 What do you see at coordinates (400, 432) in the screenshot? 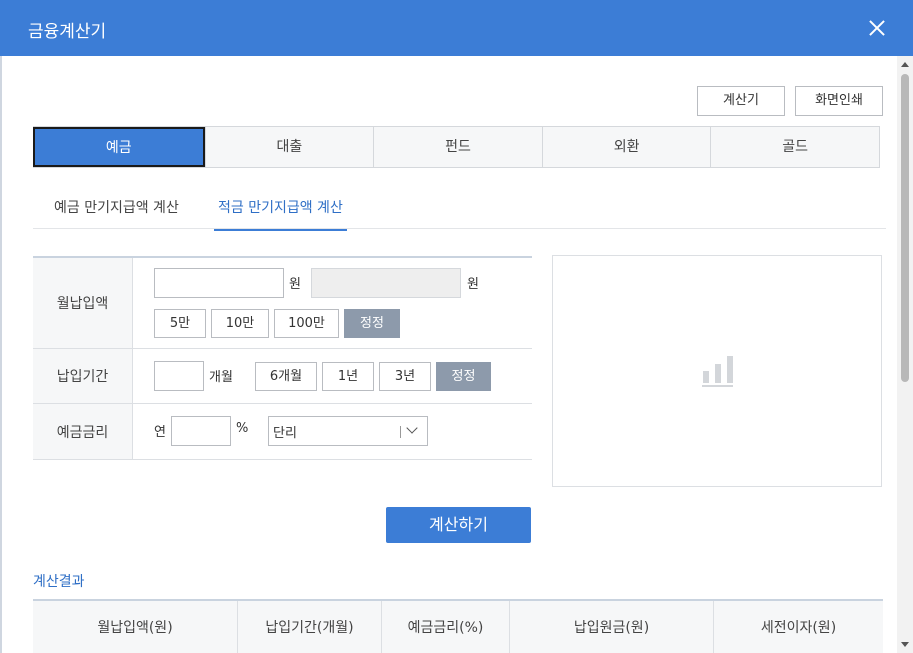
I see `select-divider` at bounding box center [400, 432].